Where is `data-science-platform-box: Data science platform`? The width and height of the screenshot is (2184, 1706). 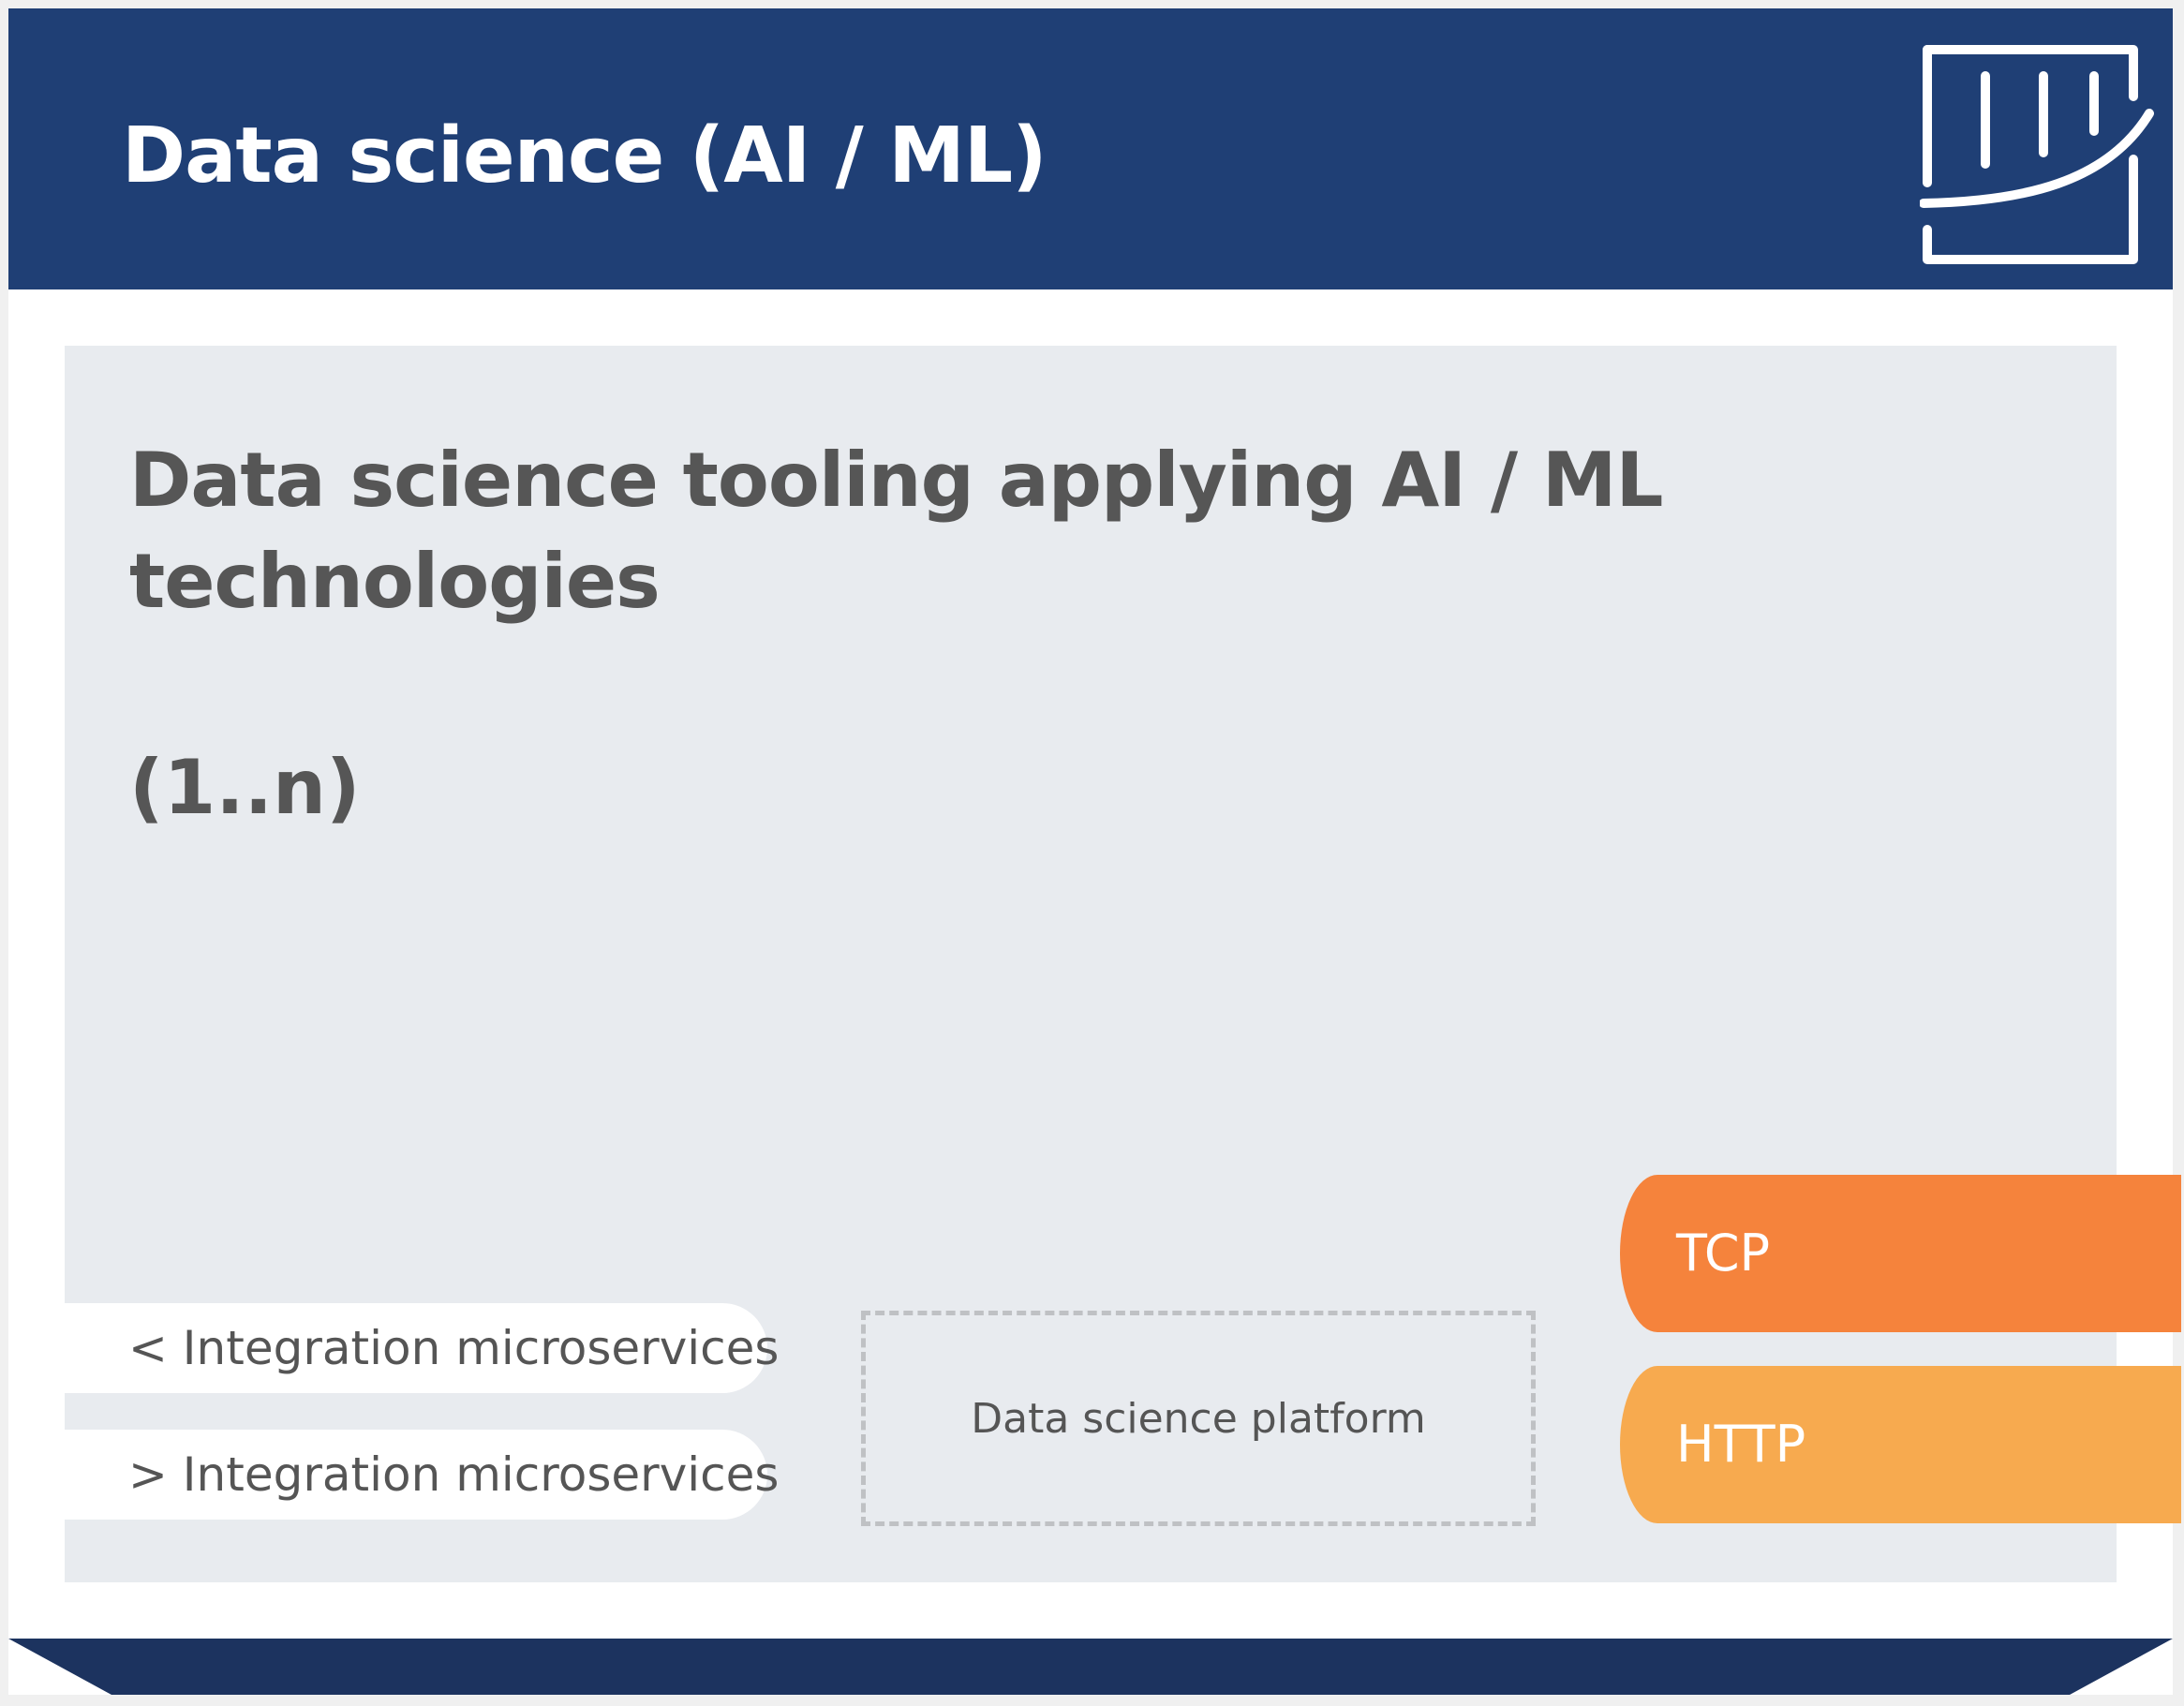 data-science-platform-box: Data science platform is located at coordinates (1198, 1418).